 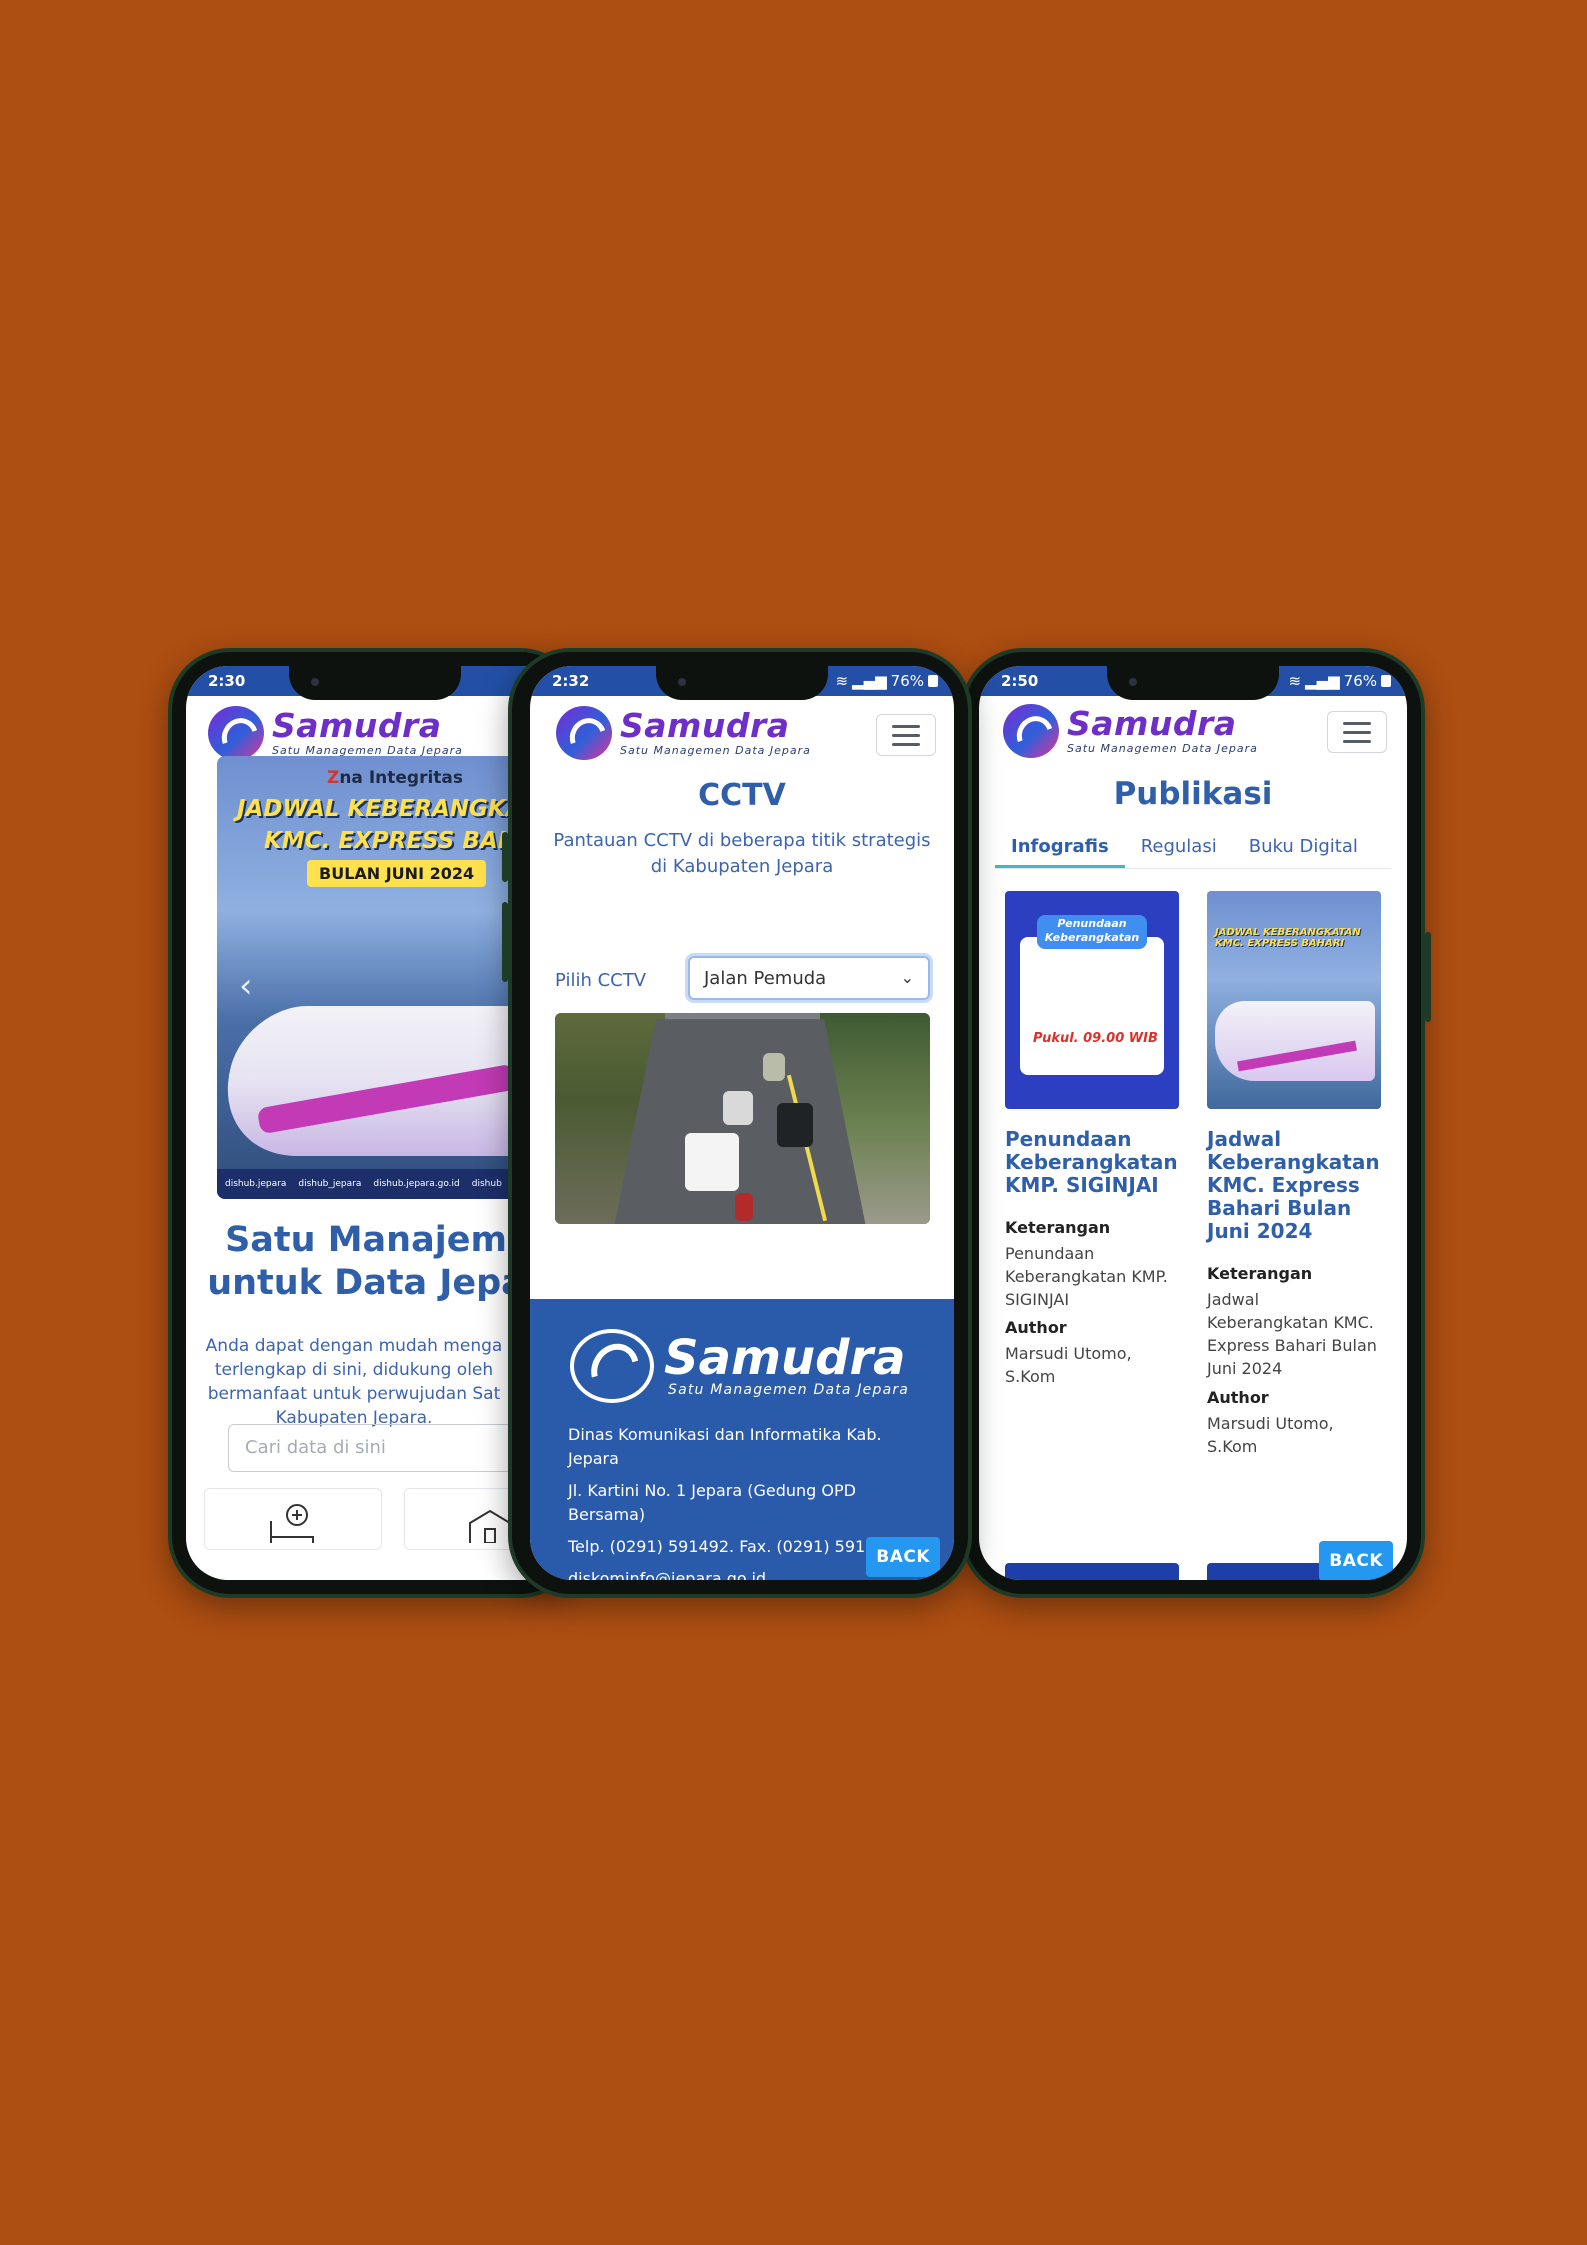 What do you see at coordinates (256, 1184) in the screenshot?
I see `banner-handle: dishub.jepara` at bounding box center [256, 1184].